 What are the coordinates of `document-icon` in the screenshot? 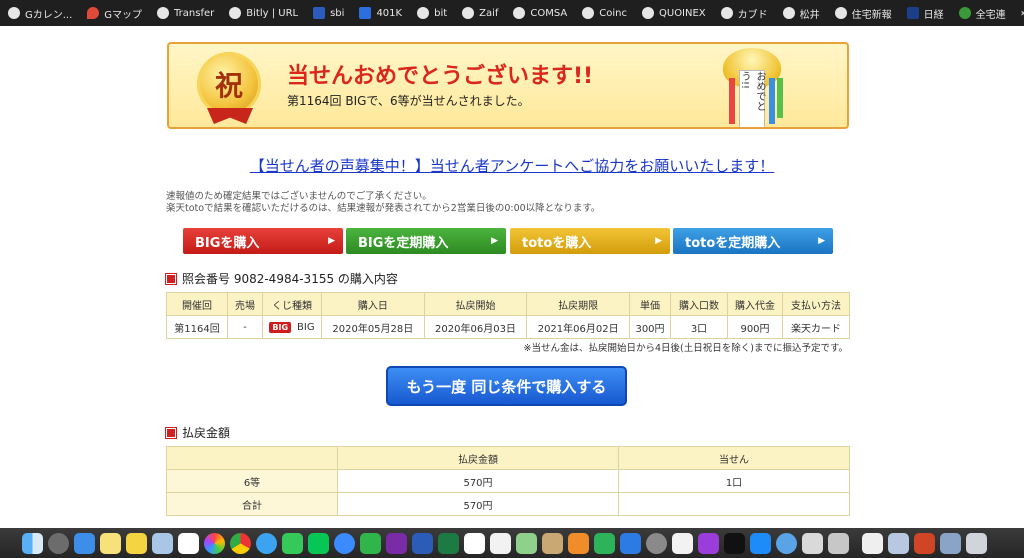 It's located at (872, 543).